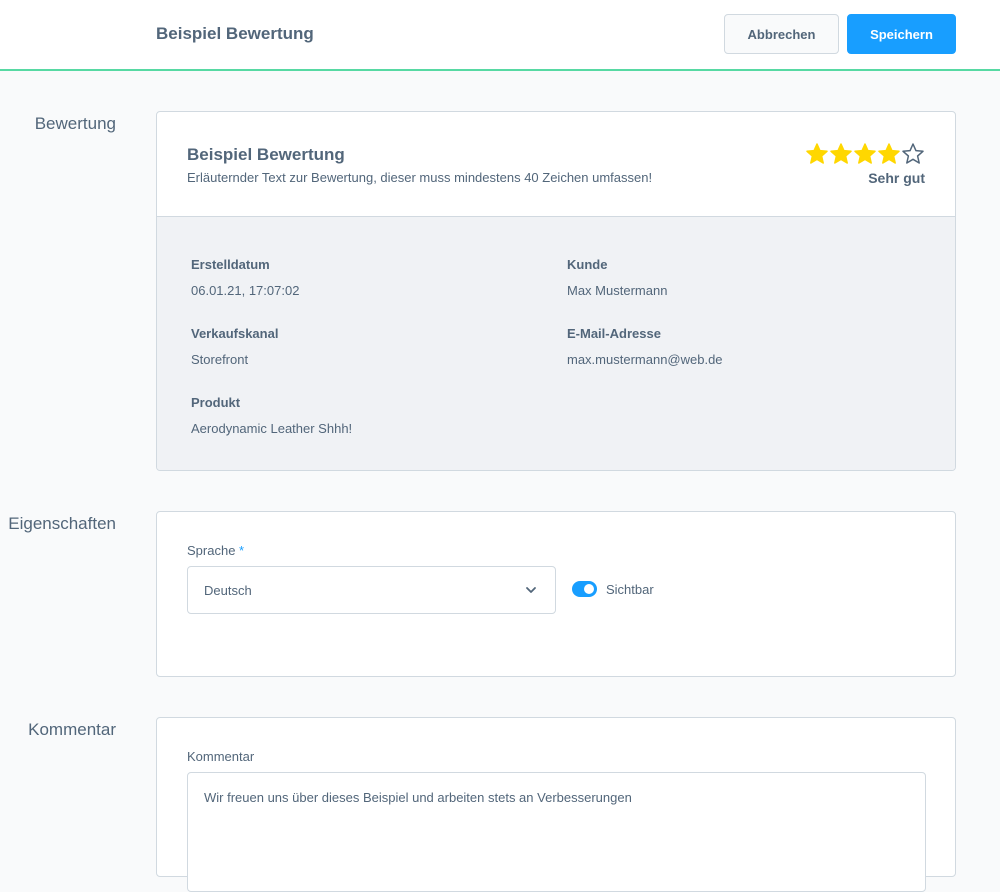 Image resolution: width=1000 pixels, height=892 pixels. What do you see at coordinates (531, 590) in the screenshot?
I see `chevron-down-icon` at bounding box center [531, 590].